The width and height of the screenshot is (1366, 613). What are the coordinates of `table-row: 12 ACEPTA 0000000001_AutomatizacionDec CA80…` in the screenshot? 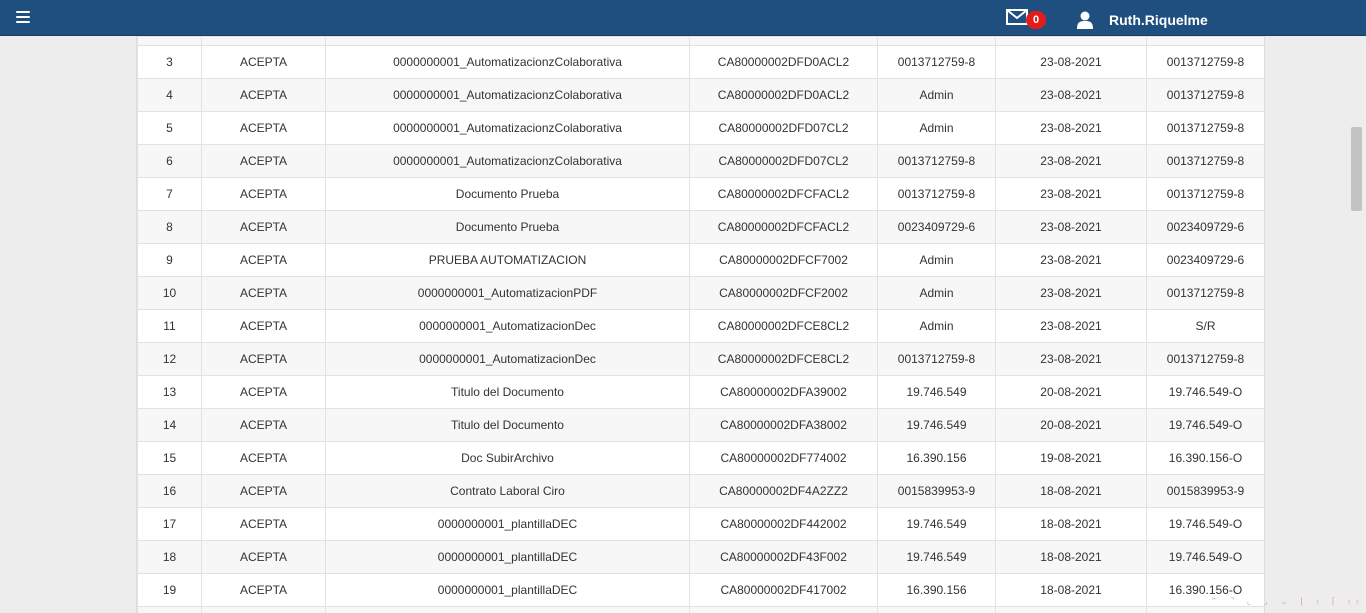 It's located at (700, 359).